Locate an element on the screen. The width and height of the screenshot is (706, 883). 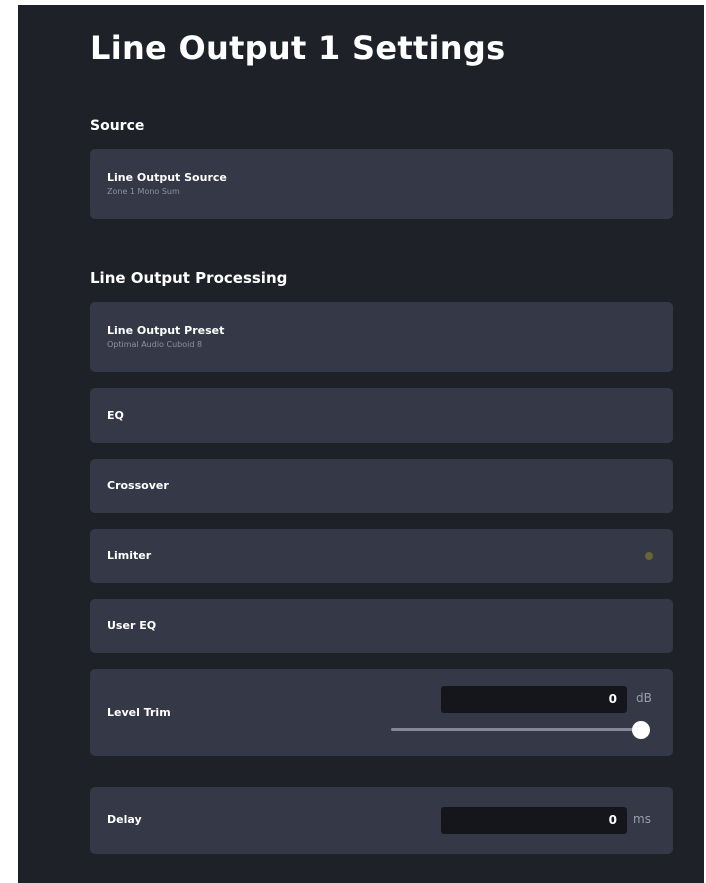
eq-row: EQ is located at coordinates (381, 415).